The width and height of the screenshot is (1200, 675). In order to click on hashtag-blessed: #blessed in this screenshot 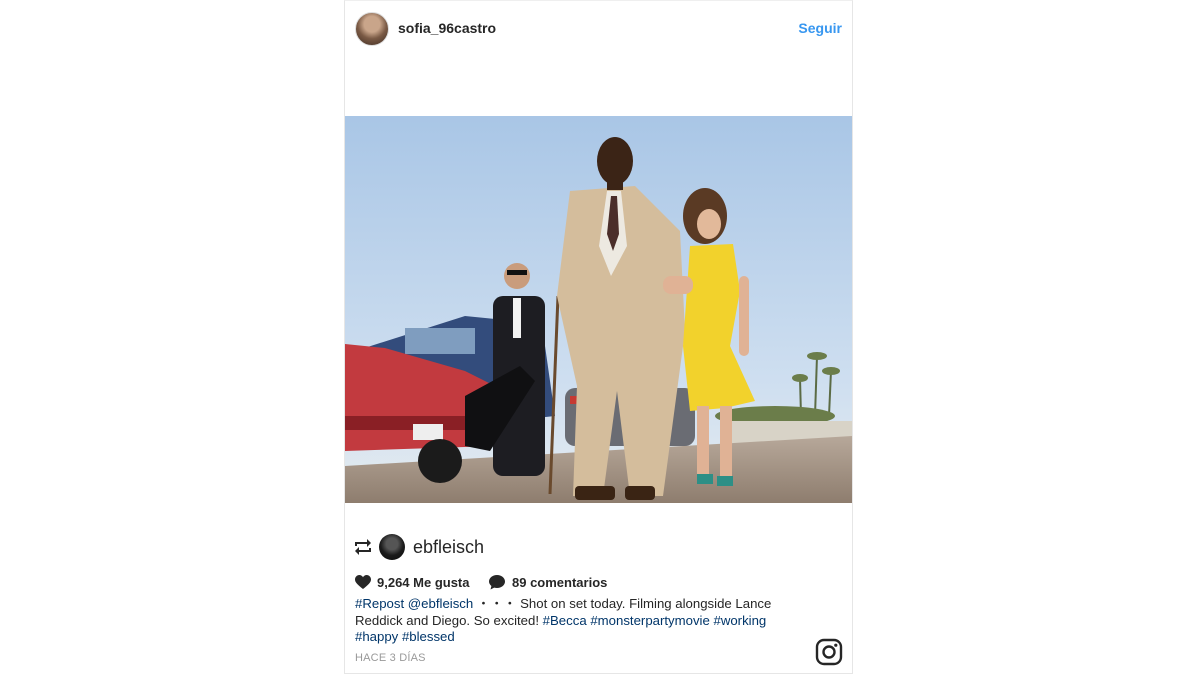, I will do `click(428, 636)`.